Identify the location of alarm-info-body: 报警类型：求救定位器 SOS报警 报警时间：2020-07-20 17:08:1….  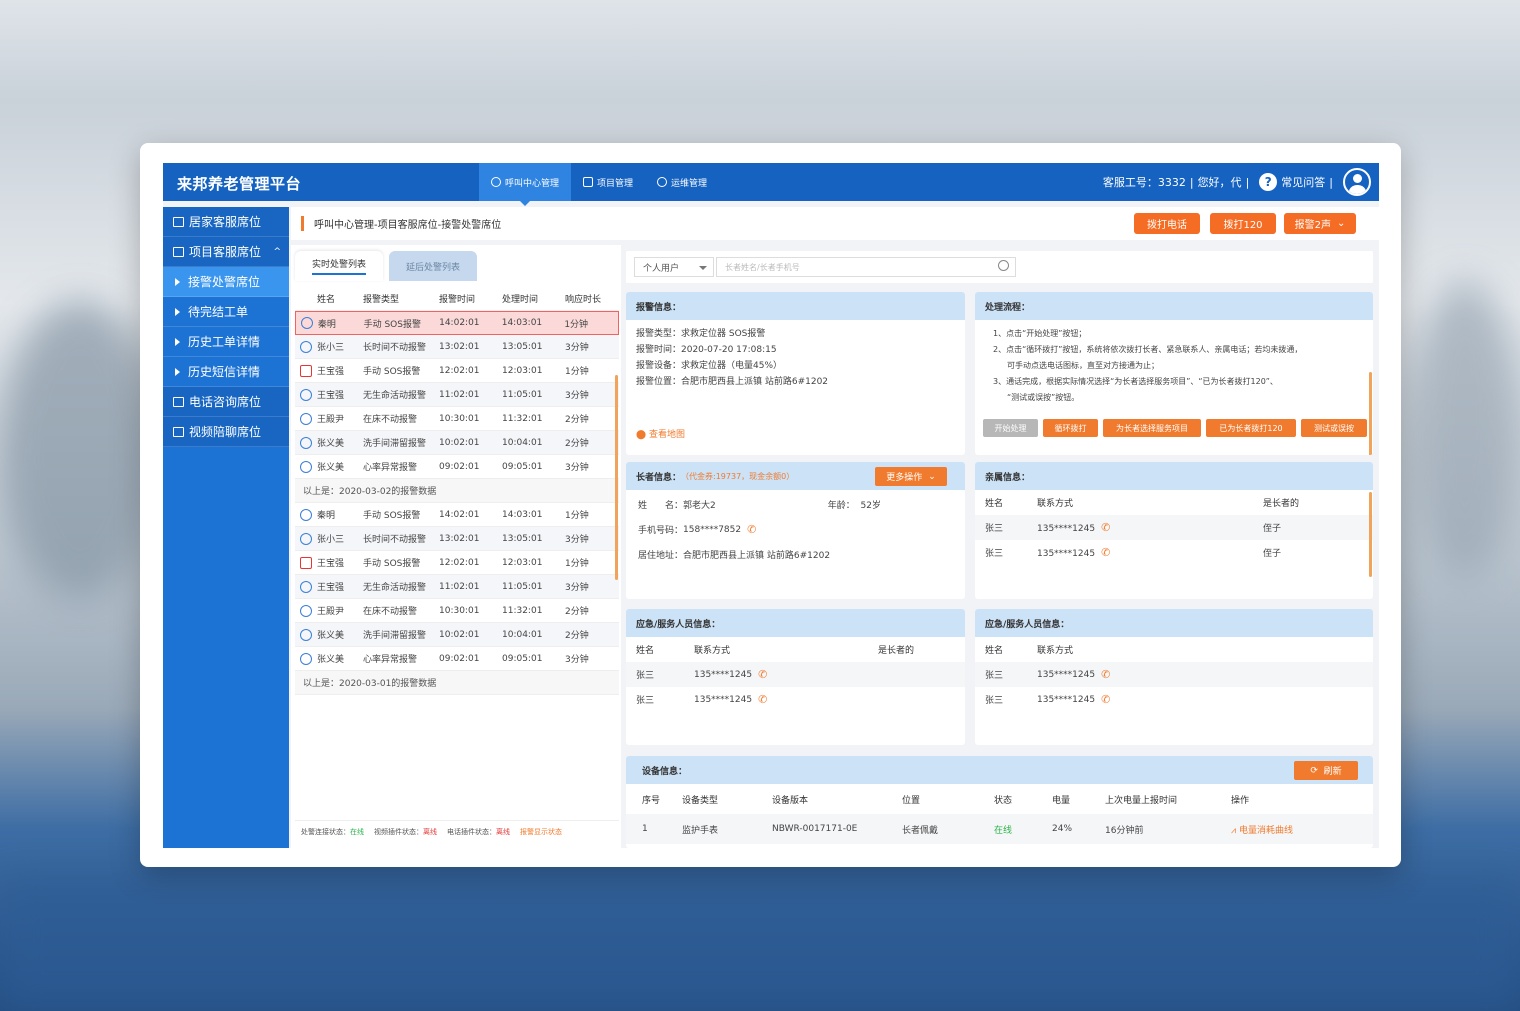
(795, 358).